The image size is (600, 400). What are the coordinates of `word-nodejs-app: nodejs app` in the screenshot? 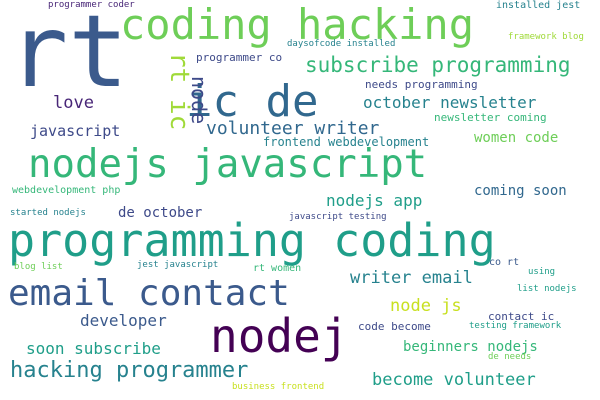 It's located at (374, 200).